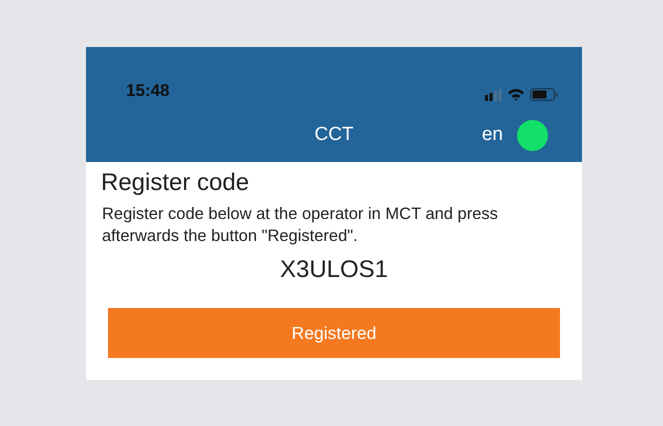 The image size is (663, 426). I want to click on registration-code: X3ULOS1, so click(334, 270).